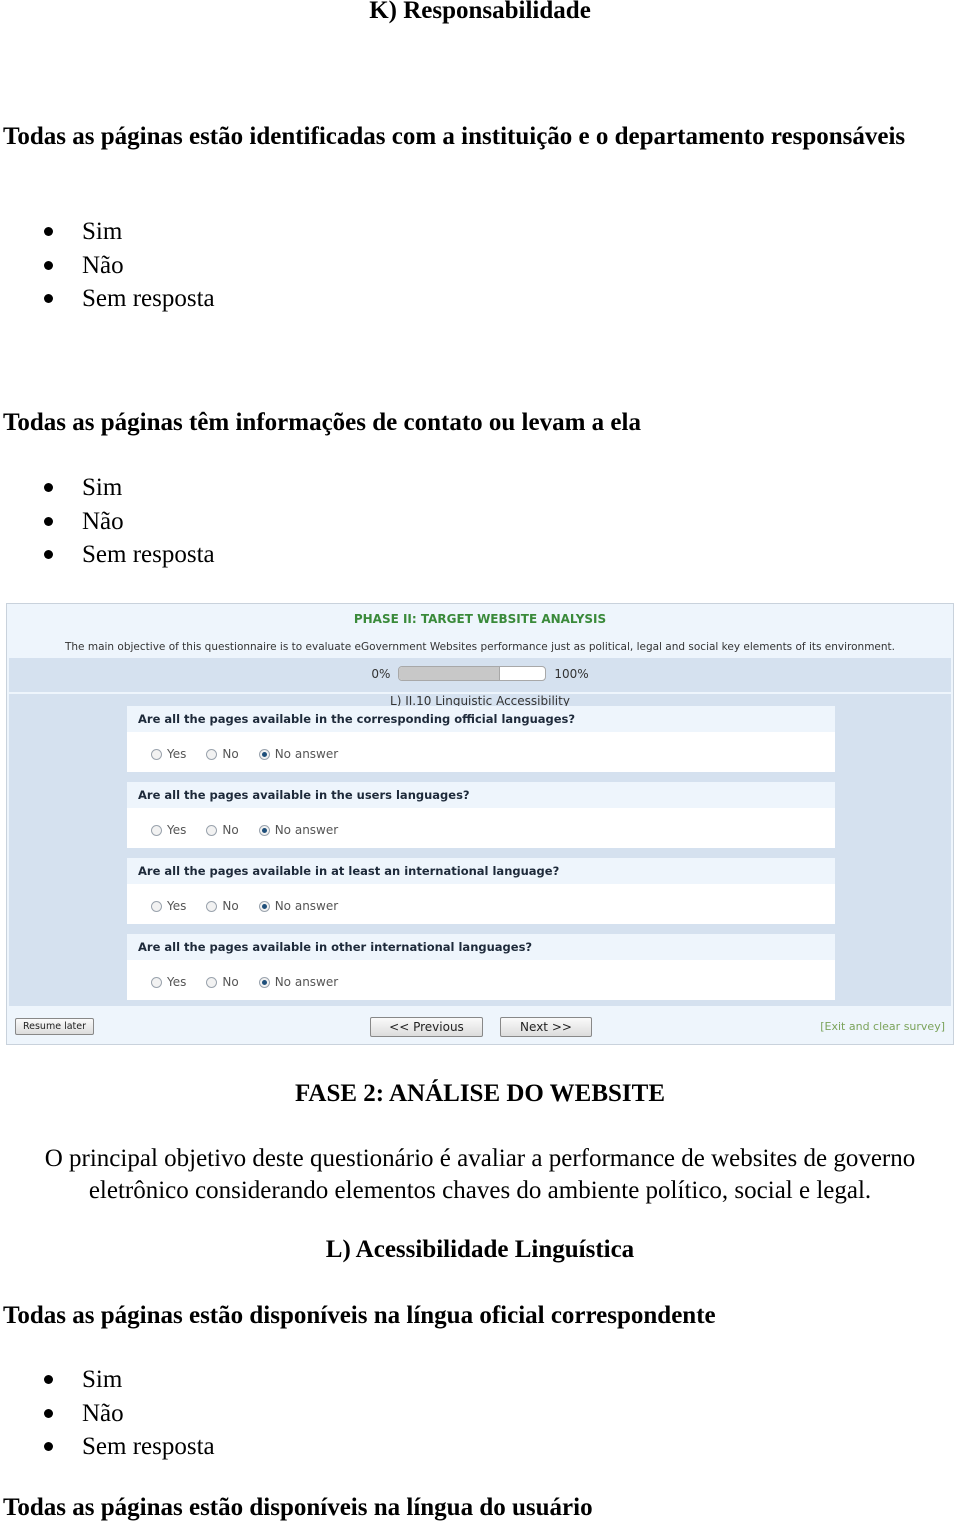 Image resolution: width=960 pixels, height=1526 pixels. What do you see at coordinates (381, 673) in the screenshot?
I see `progress-min-label: 0%` at bounding box center [381, 673].